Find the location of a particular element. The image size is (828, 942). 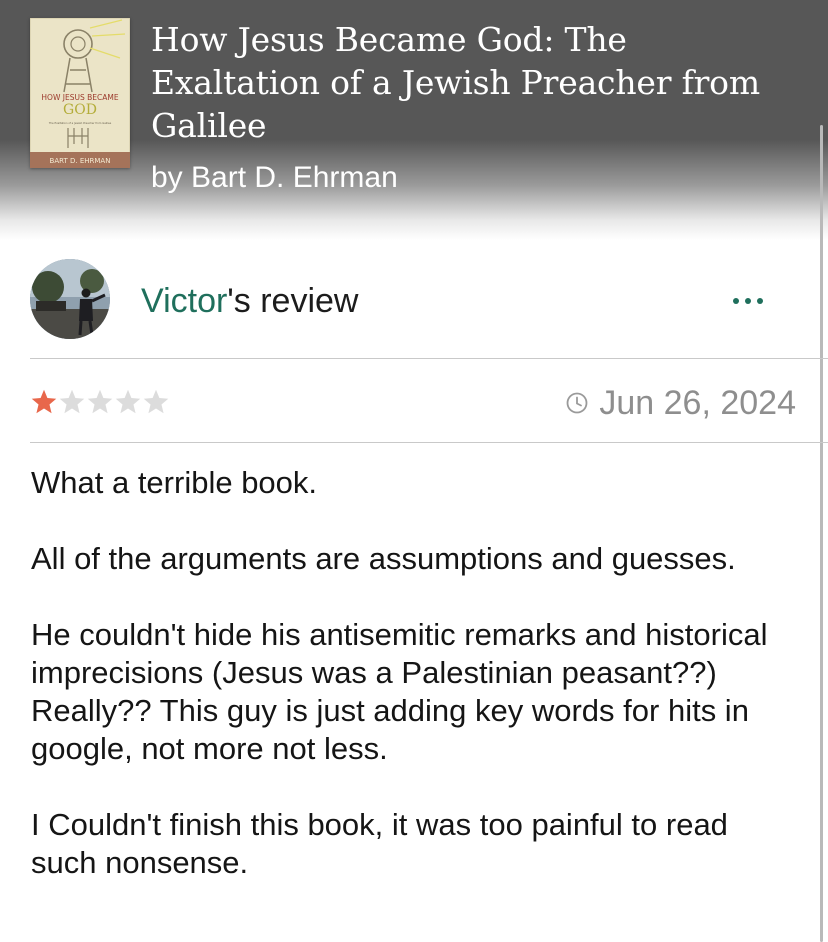

review-paragraph: What a terrible book. is located at coordinates (174, 482).